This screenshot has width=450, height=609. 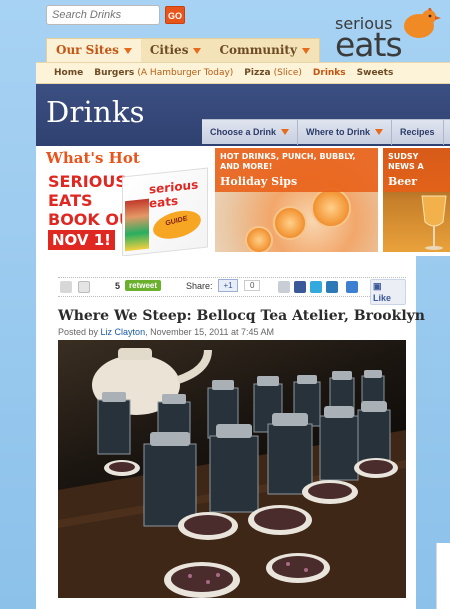 What do you see at coordinates (403, 181) in the screenshot?
I see `feature-headline: Beer` at bounding box center [403, 181].